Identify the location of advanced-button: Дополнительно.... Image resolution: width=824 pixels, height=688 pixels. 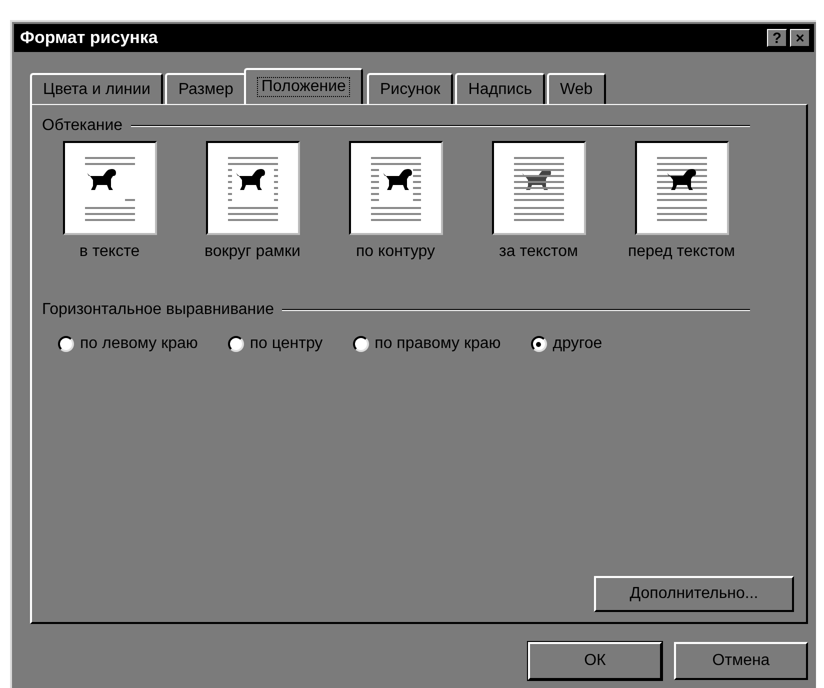
(694, 594).